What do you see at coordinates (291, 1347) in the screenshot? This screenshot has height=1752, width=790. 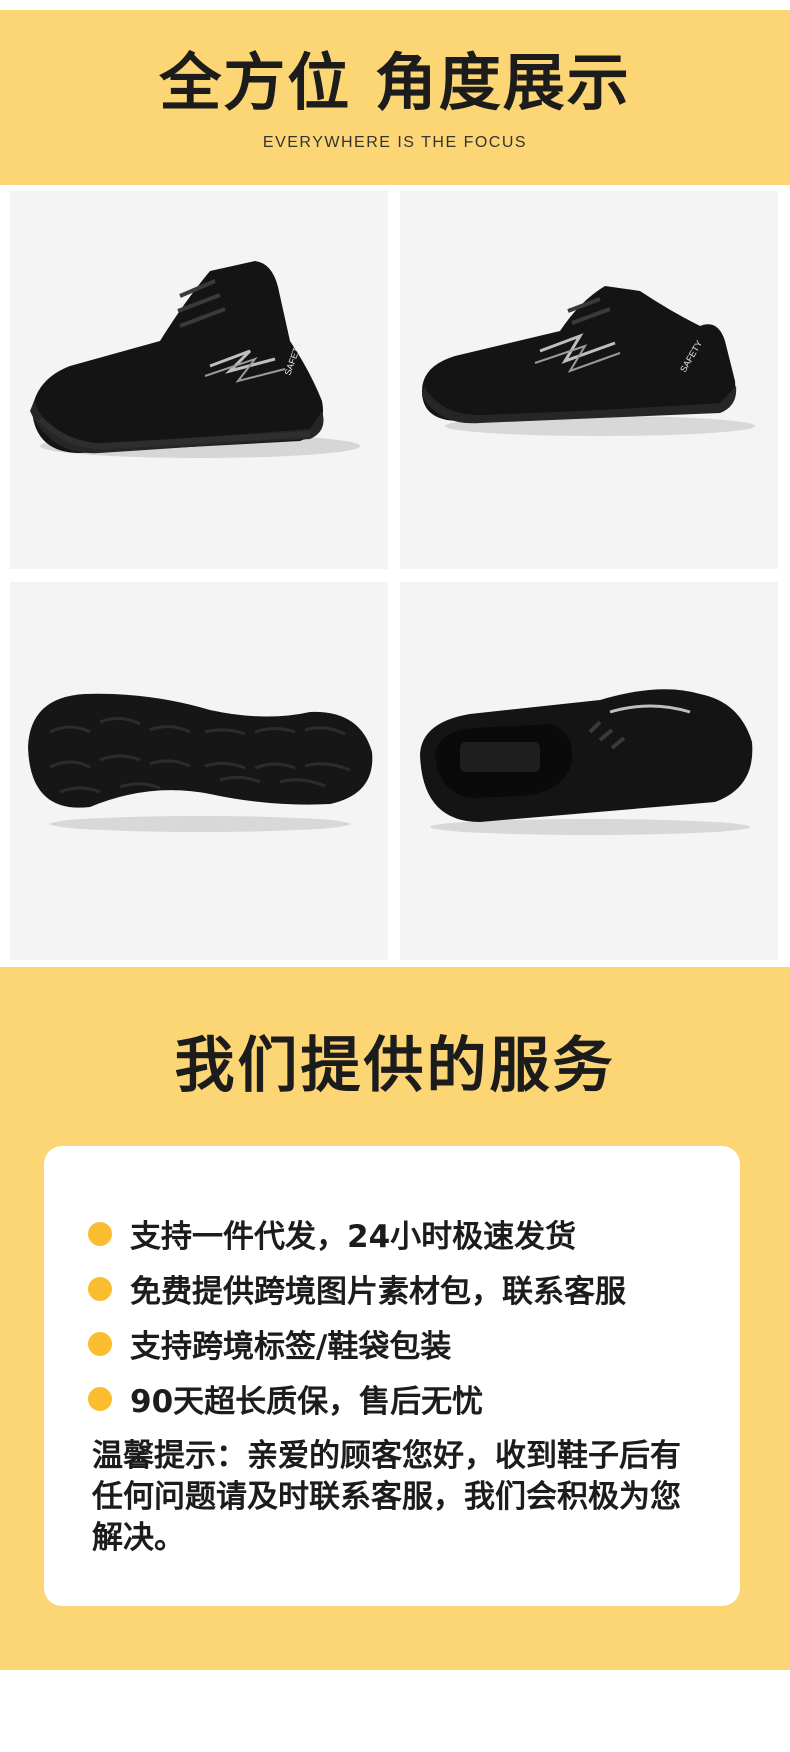 I see `service-item-text: 支持跨境标签/鞋袋包装` at bounding box center [291, 1347].